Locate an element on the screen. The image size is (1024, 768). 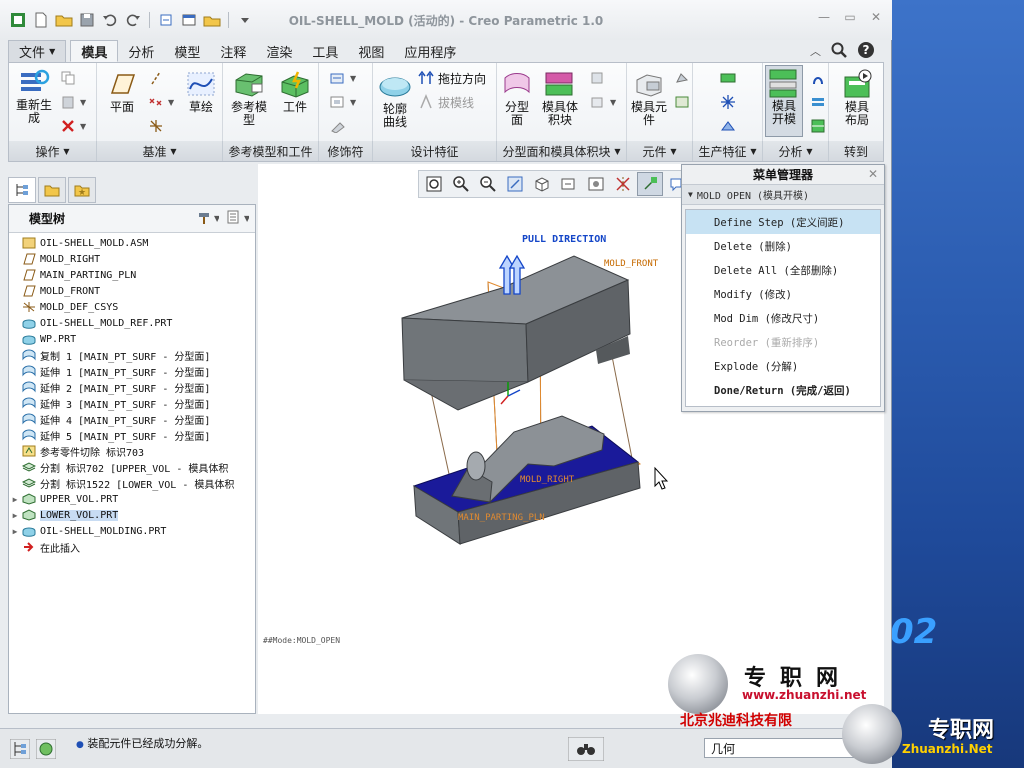
cast-button is located at coordinates (682, 78).